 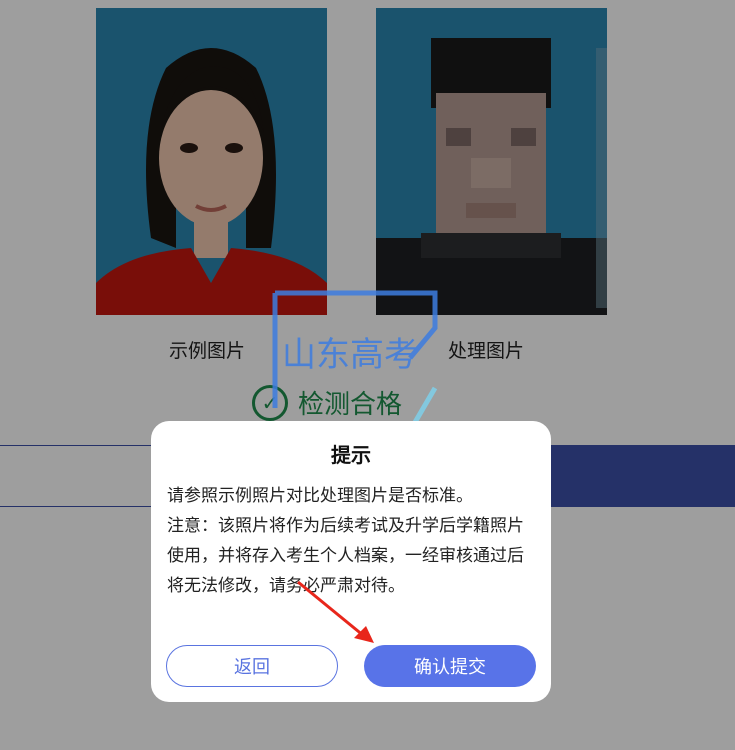 What do you see at coordinates (351, 455) in the screenshot?
I see `dialog-title: 提示` at bounding box center [351, 455].